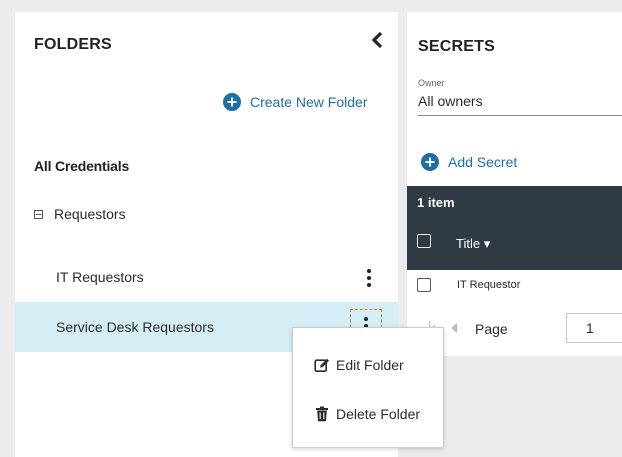 This screenshot has height=457, width=622. I want to click on edit-folder-menu-item: Edit Folder, so click(368, 365).